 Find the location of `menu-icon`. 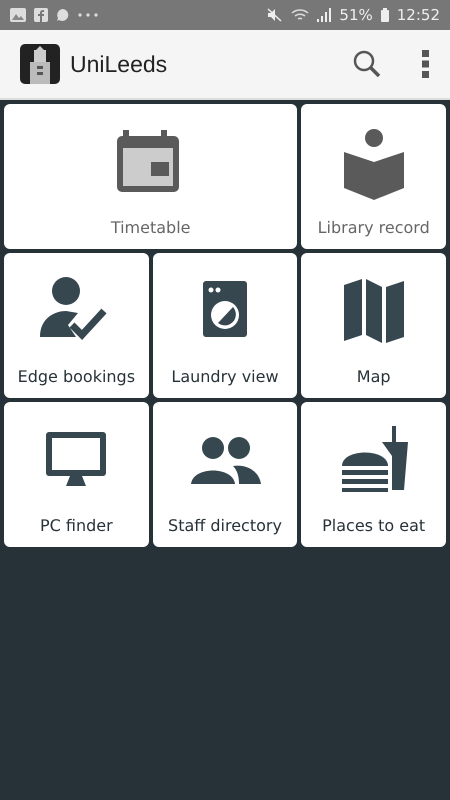

menu-icon is located at coordinates (426, 64).